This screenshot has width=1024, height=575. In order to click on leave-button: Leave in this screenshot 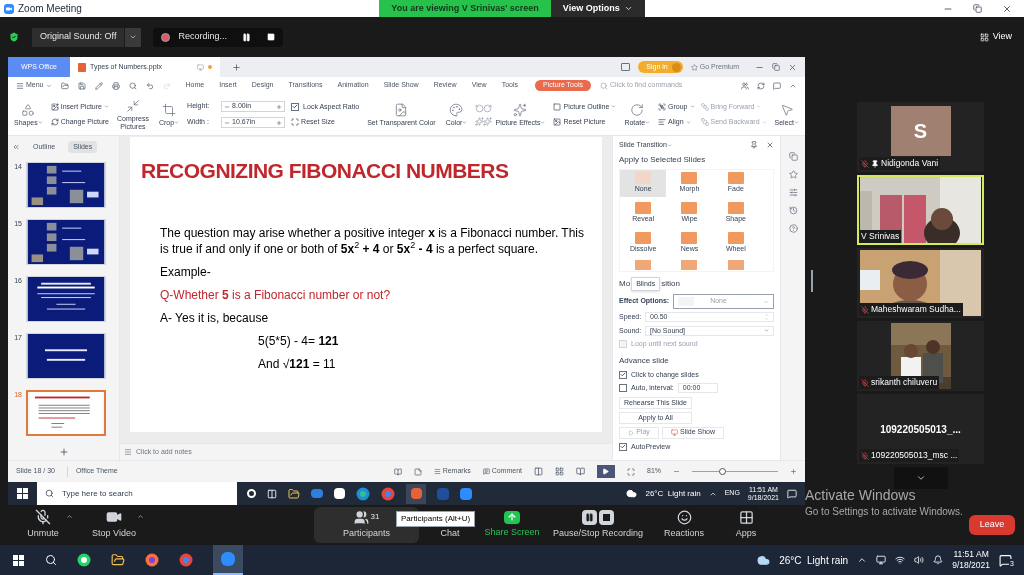, I will do `click(992, 525)`.